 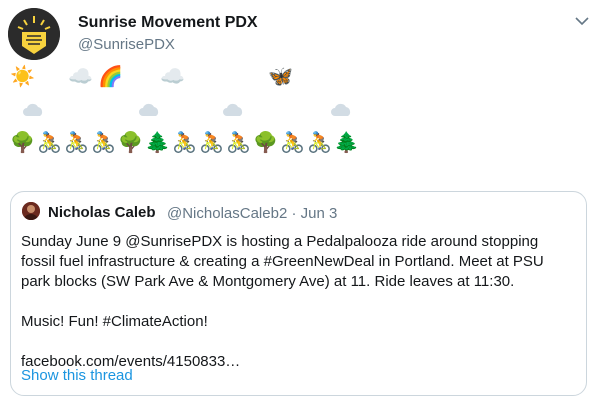 I want to click on avatar, so click(x=34, y=34).